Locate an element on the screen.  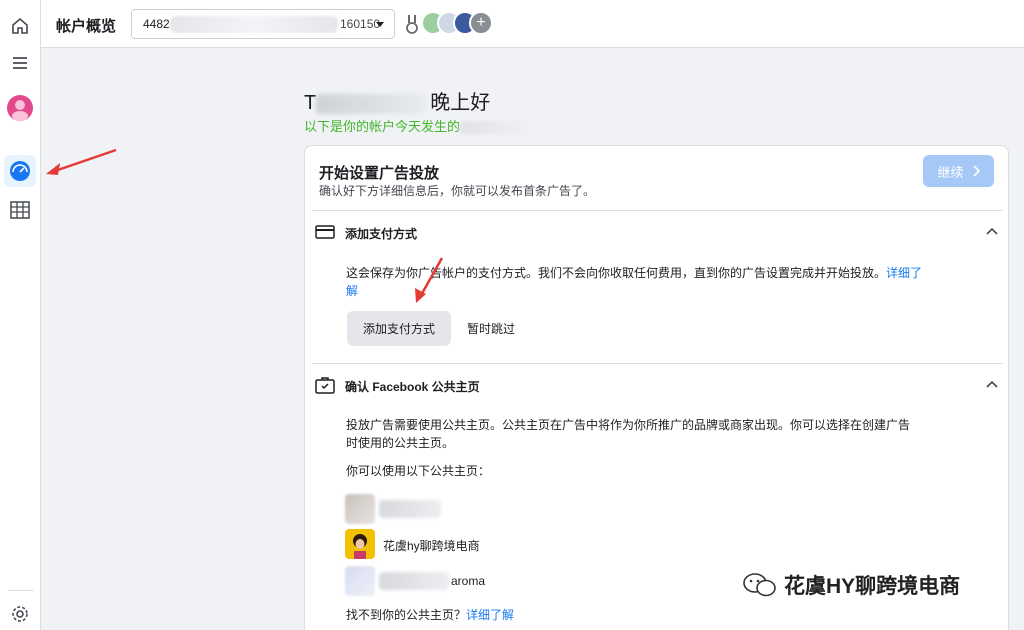
briefcase-check-icon is located at coordinates (325, 385).